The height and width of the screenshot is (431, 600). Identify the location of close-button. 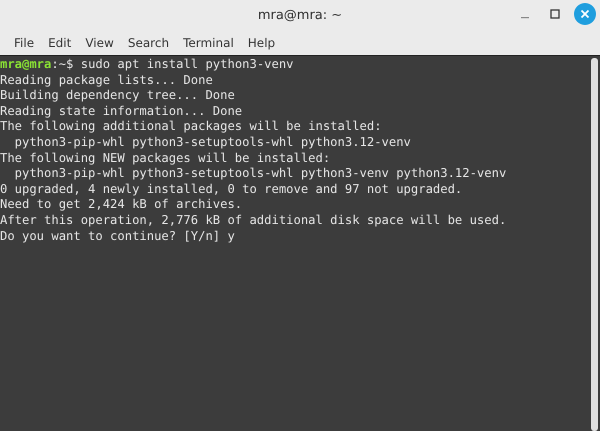
(585, 14).